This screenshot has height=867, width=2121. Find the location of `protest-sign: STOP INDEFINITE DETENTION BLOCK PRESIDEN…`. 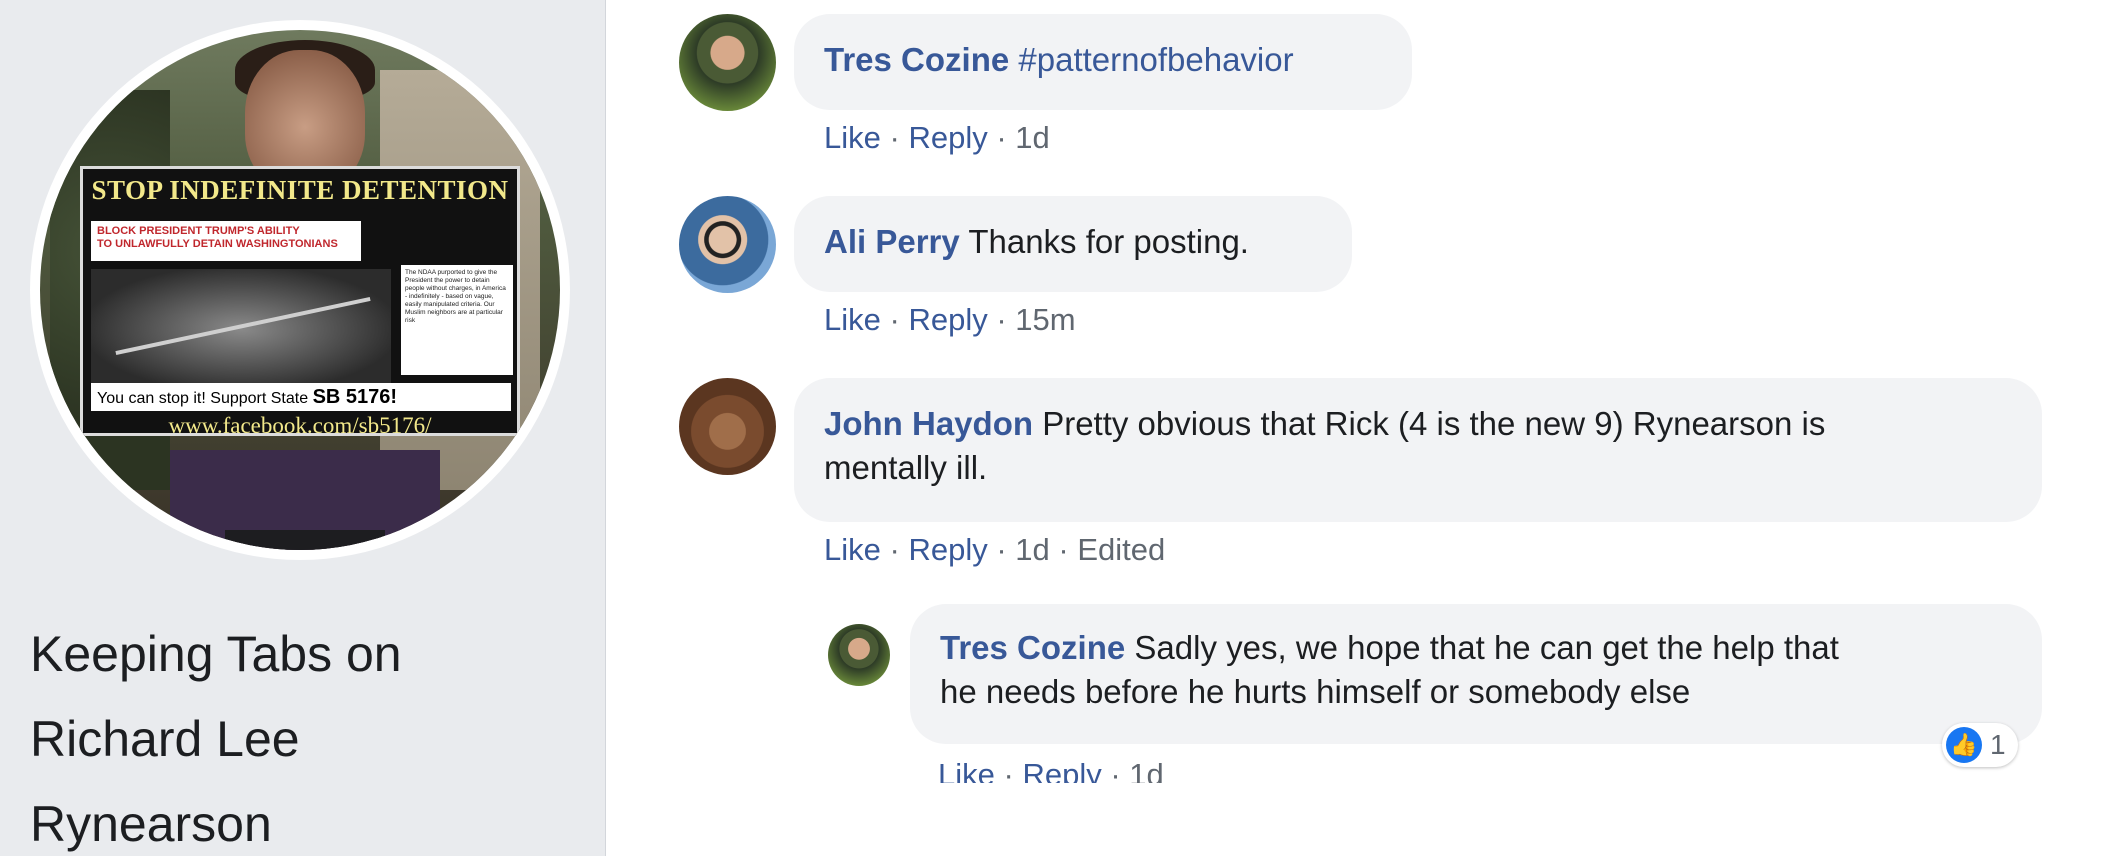

protest-sign: STOP INDEFINITE DETENTION BLOCK PRESIDEN… is located at coordinates (300, 302).